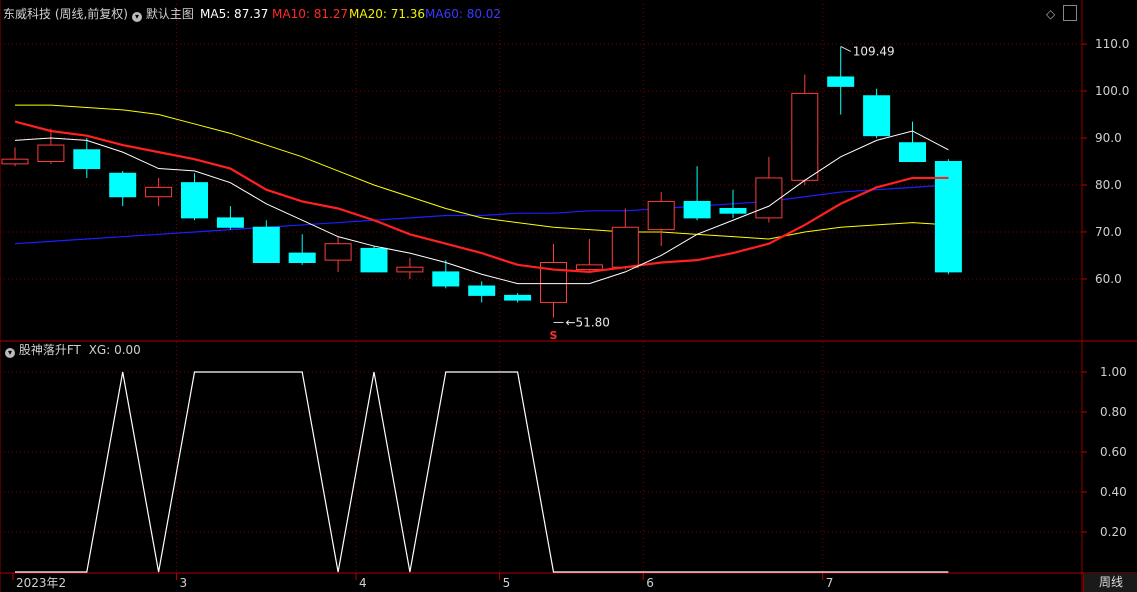  Describe the element at coordinates (1113, 412) in the screenshot. I see `indicator-y-tick-label: 0.80` at that location.